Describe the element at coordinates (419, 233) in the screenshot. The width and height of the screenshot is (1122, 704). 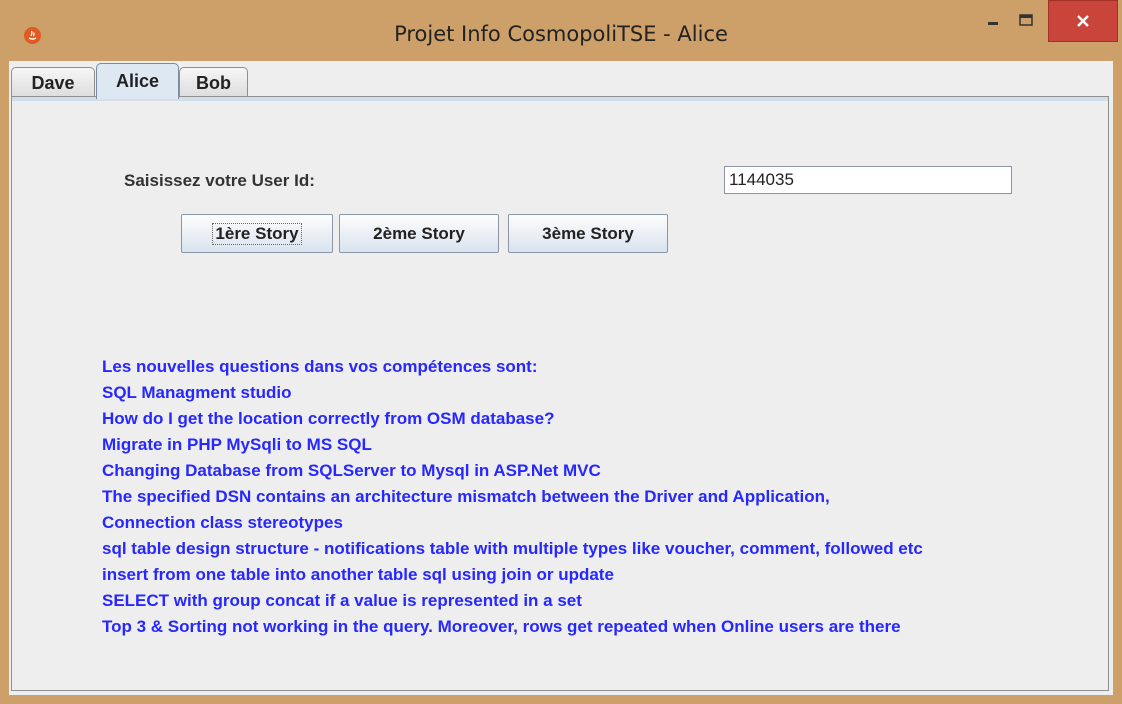
I see `story-2-button: 2ème Story` at that location.